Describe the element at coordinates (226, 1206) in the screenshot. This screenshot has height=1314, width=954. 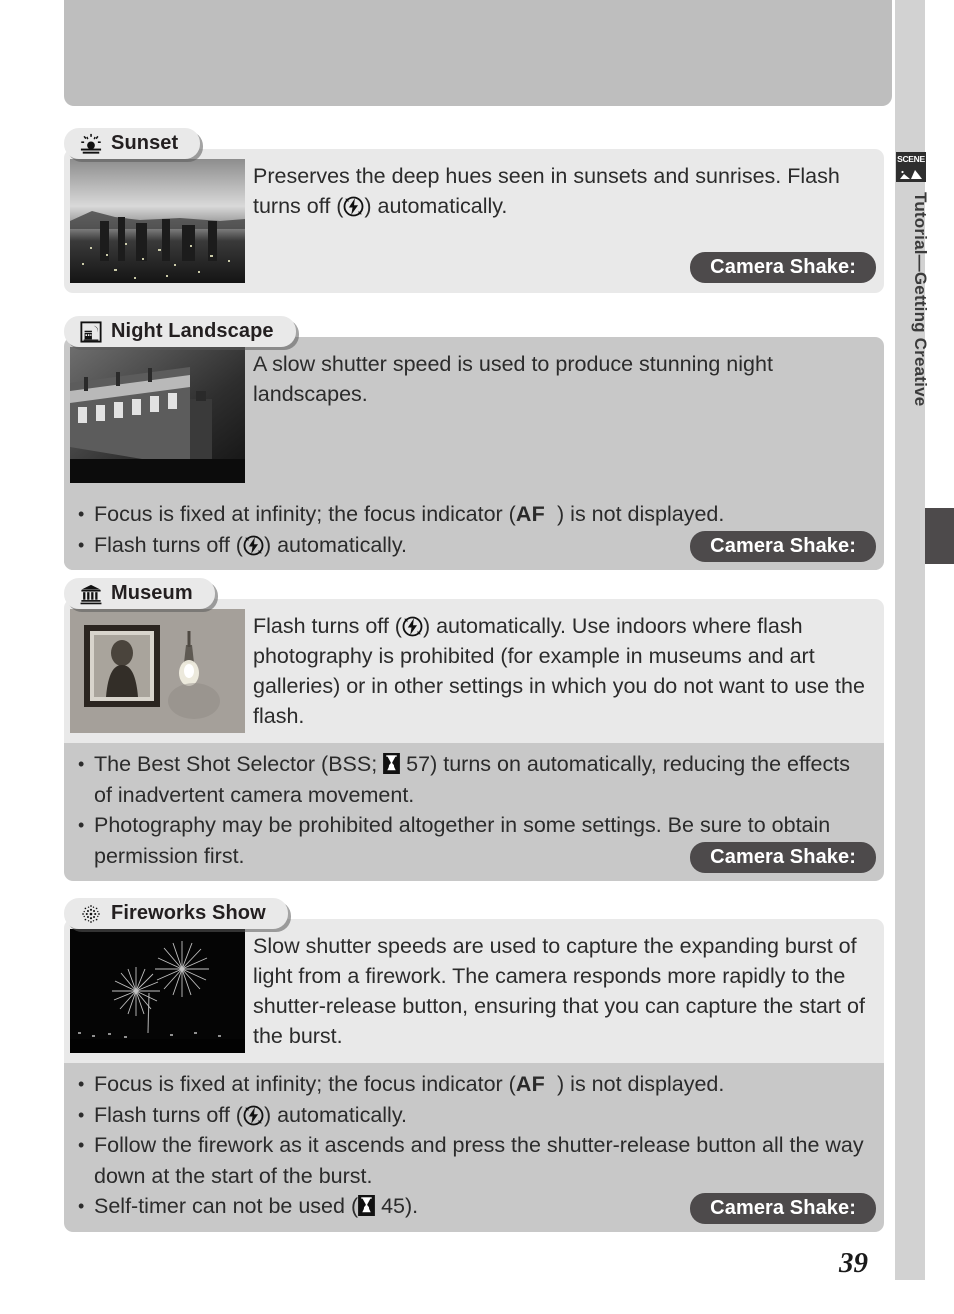
I see `text-run: Self-timer can not be used (` at that location.